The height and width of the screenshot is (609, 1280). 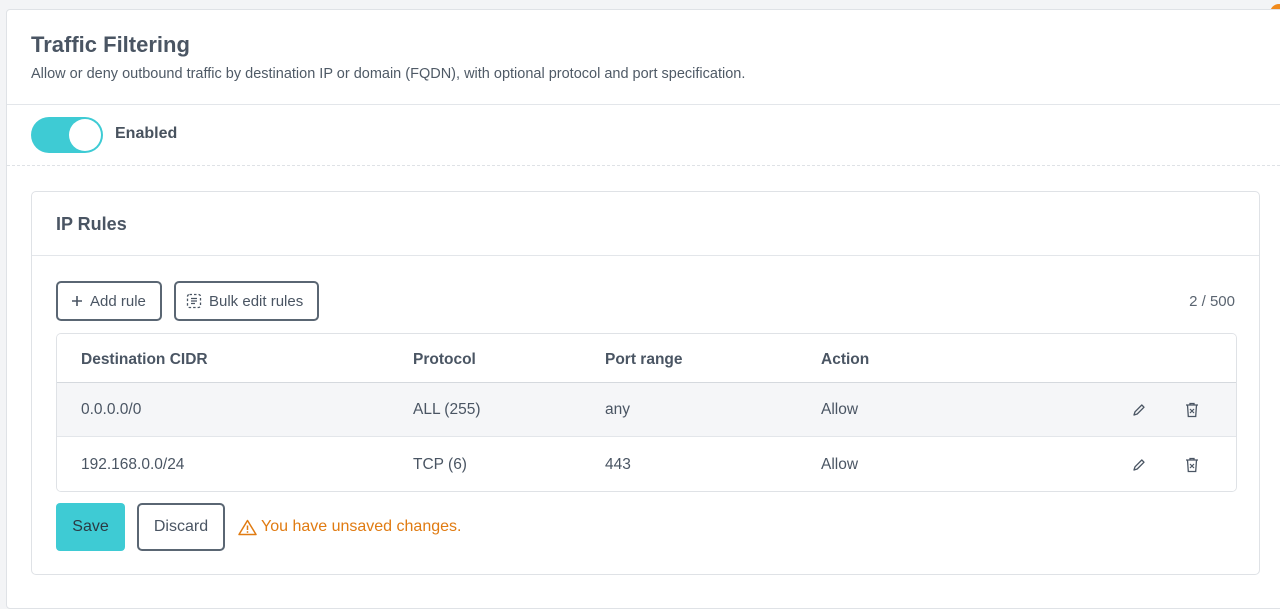 I want to click on unsaved-warning: You have unsaved changes., so click(x=349, y=527).